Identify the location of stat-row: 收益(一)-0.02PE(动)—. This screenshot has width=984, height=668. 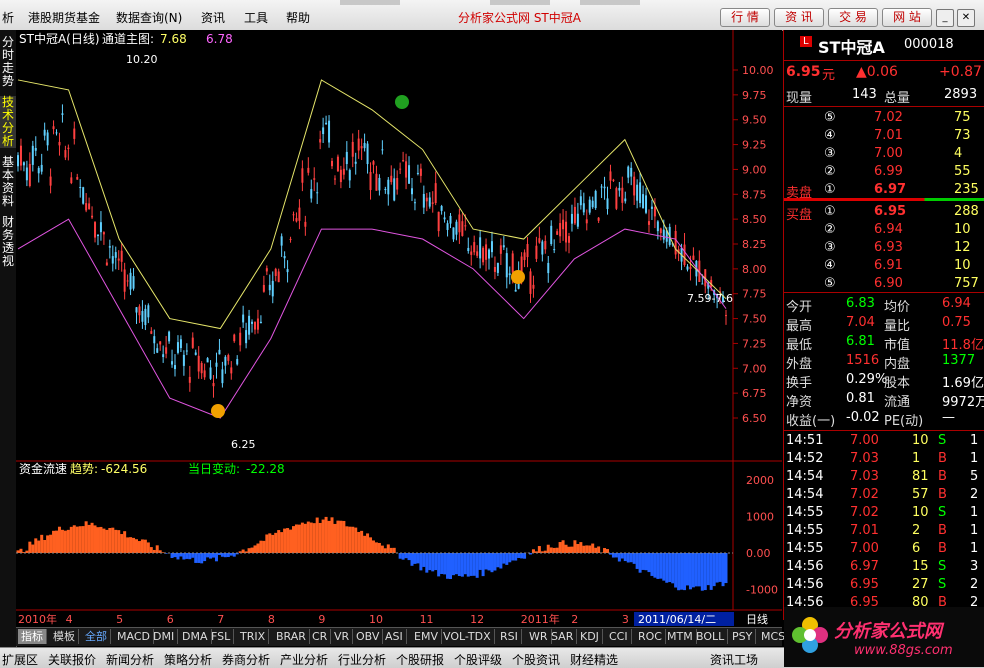
(884, 418).